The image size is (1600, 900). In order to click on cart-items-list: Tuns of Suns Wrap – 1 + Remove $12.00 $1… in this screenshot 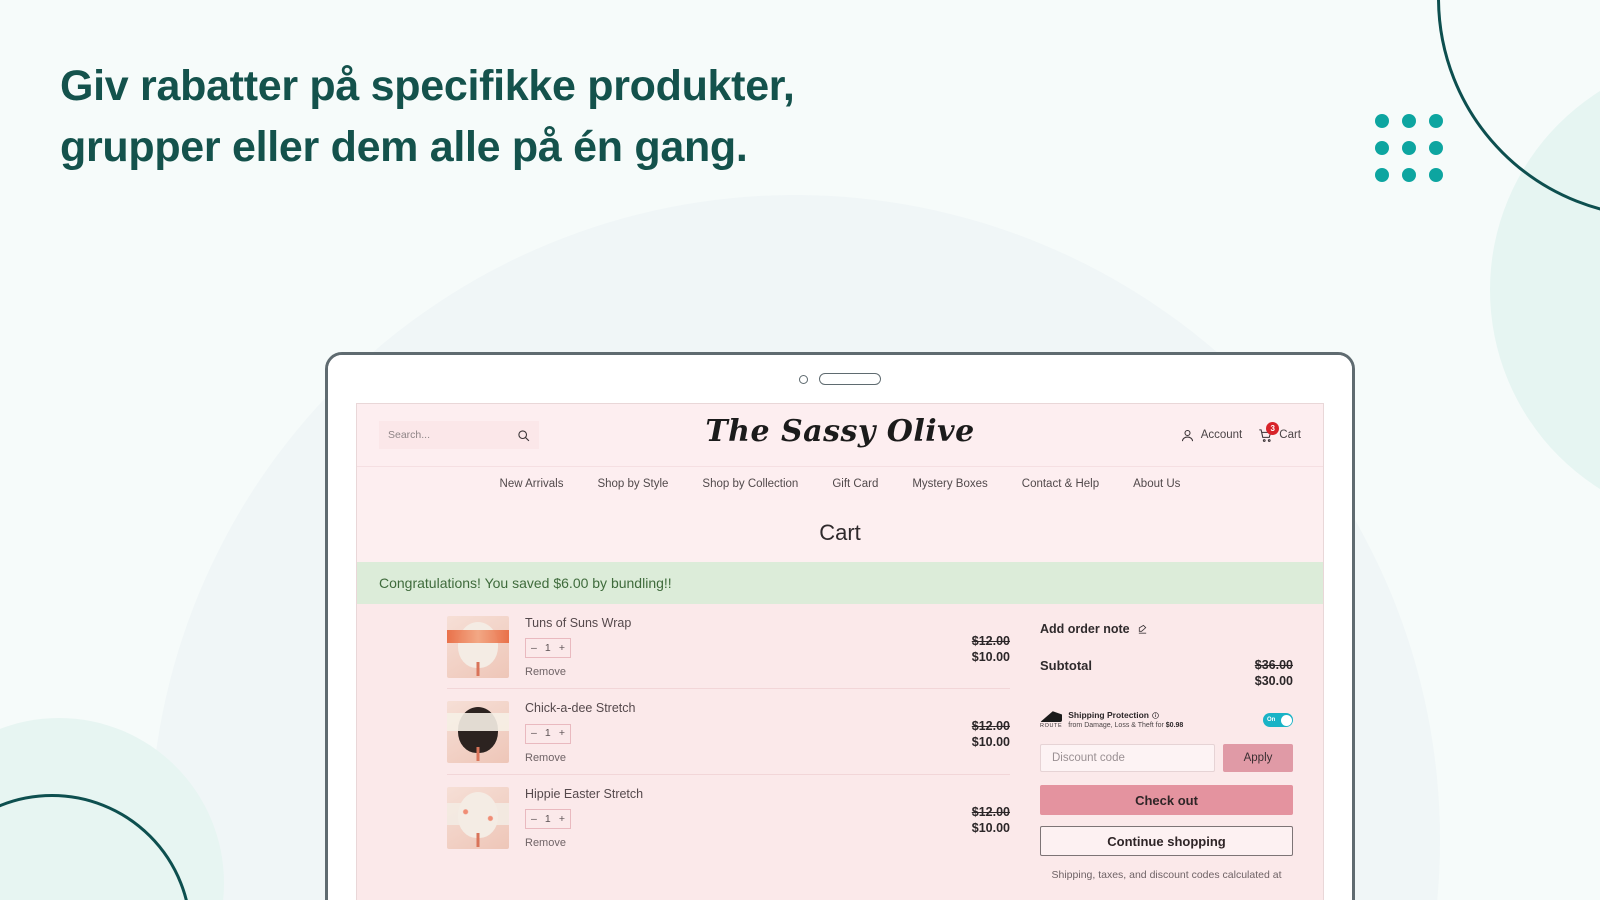, I will do `click(690, 743)`.